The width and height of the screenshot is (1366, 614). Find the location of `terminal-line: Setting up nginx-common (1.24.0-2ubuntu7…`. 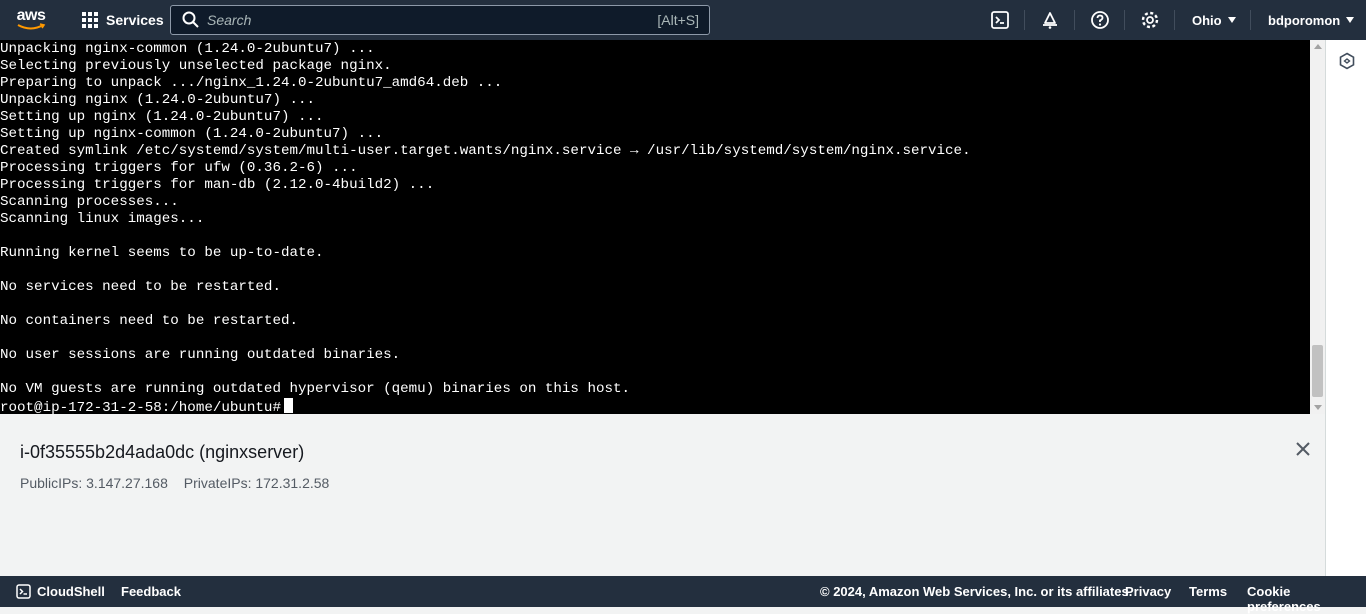

terminal-line: Setting up nginx-common (1.24.0-2ubuntu7… is located at coordinates (192, 134).